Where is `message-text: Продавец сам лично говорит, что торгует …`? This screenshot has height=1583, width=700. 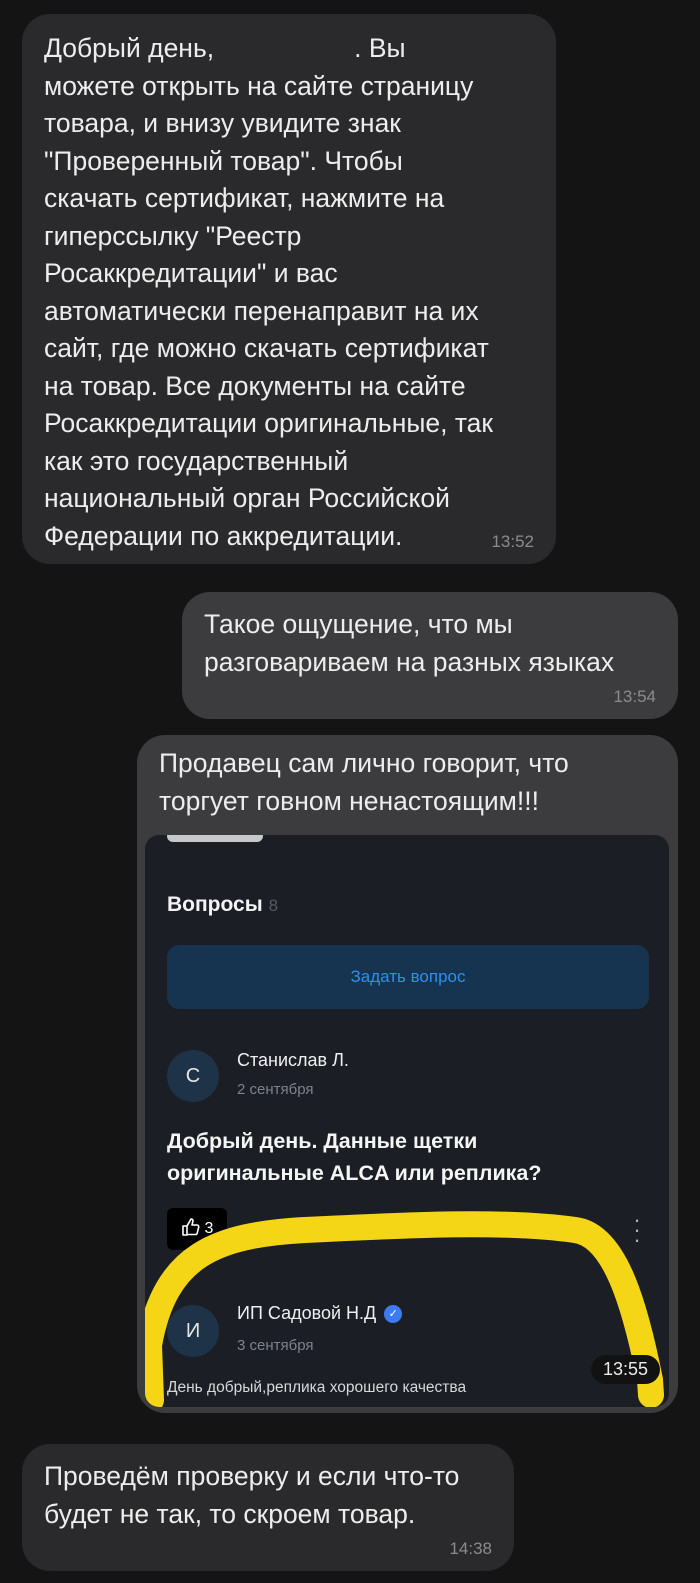 message-text: Продавец сам лично говорит, что торгует … is located at coordinates (364, 782).